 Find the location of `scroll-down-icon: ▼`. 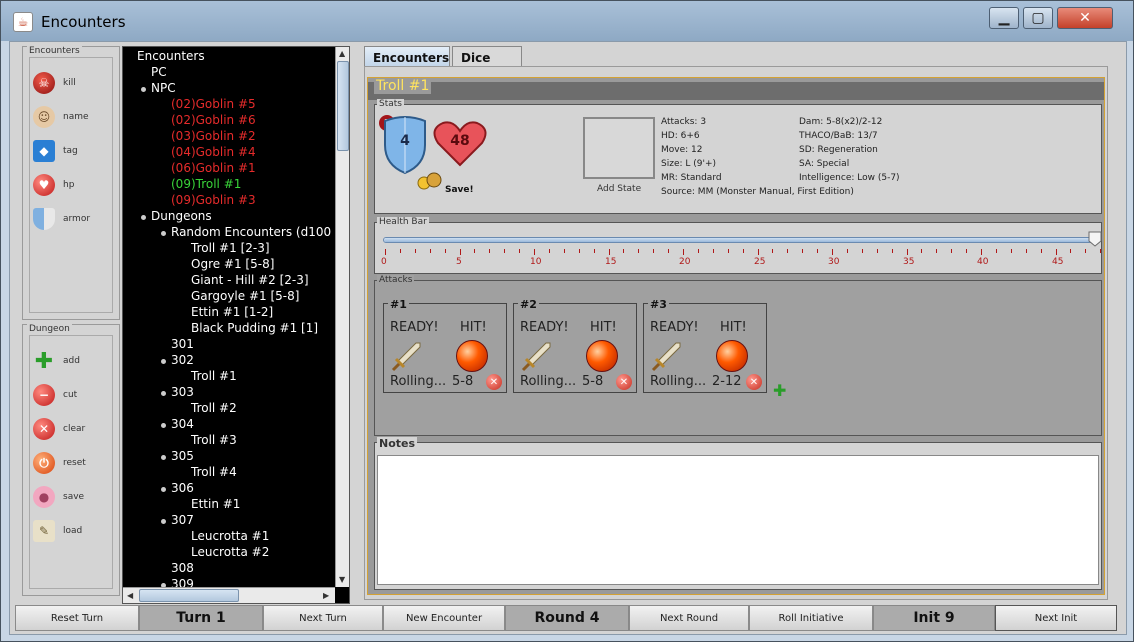

scroll-down-icon: ▼ is located at coordinates (342, 579).